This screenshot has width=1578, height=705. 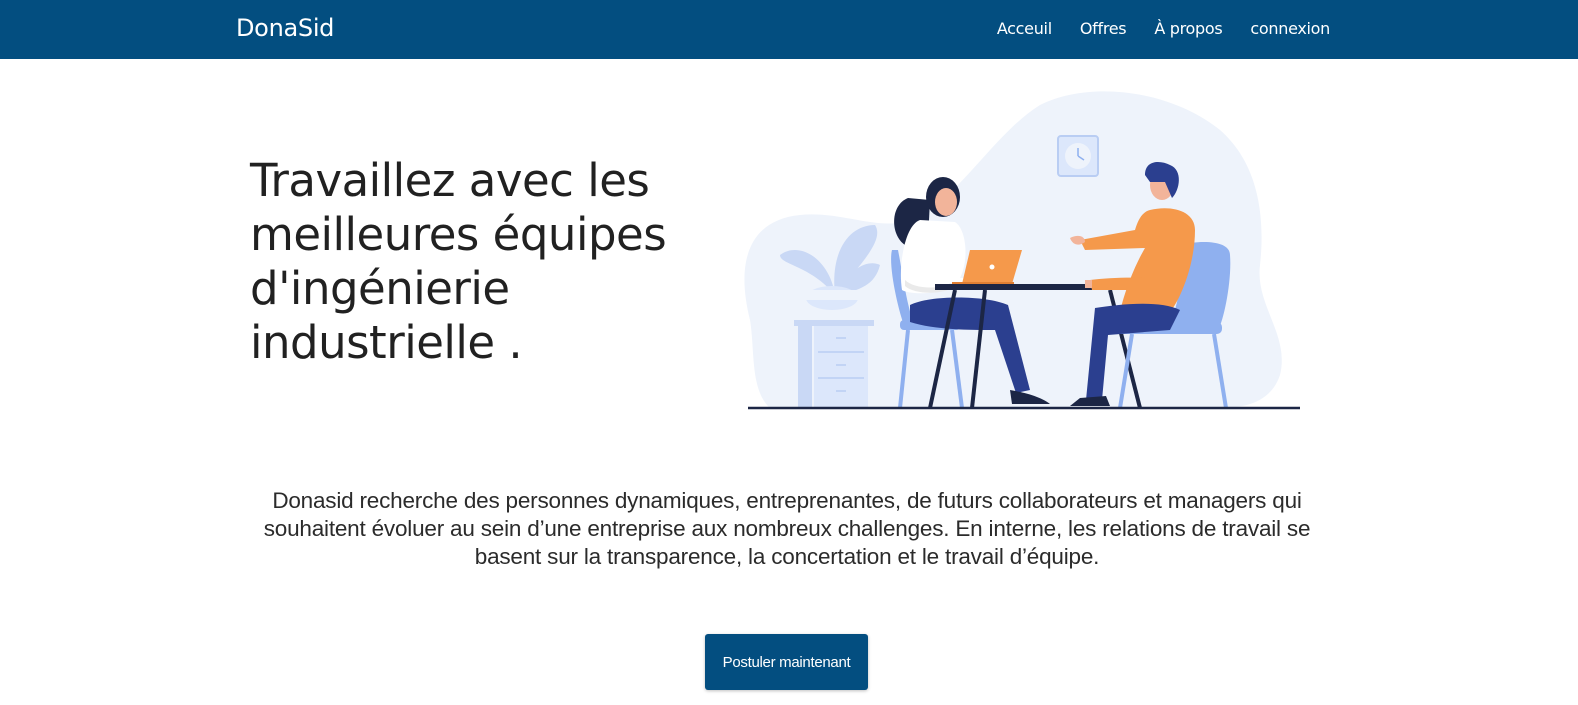 I want to click on nav-links: Acceuil Offres À propos connexion, so click(x=1163, y=28).